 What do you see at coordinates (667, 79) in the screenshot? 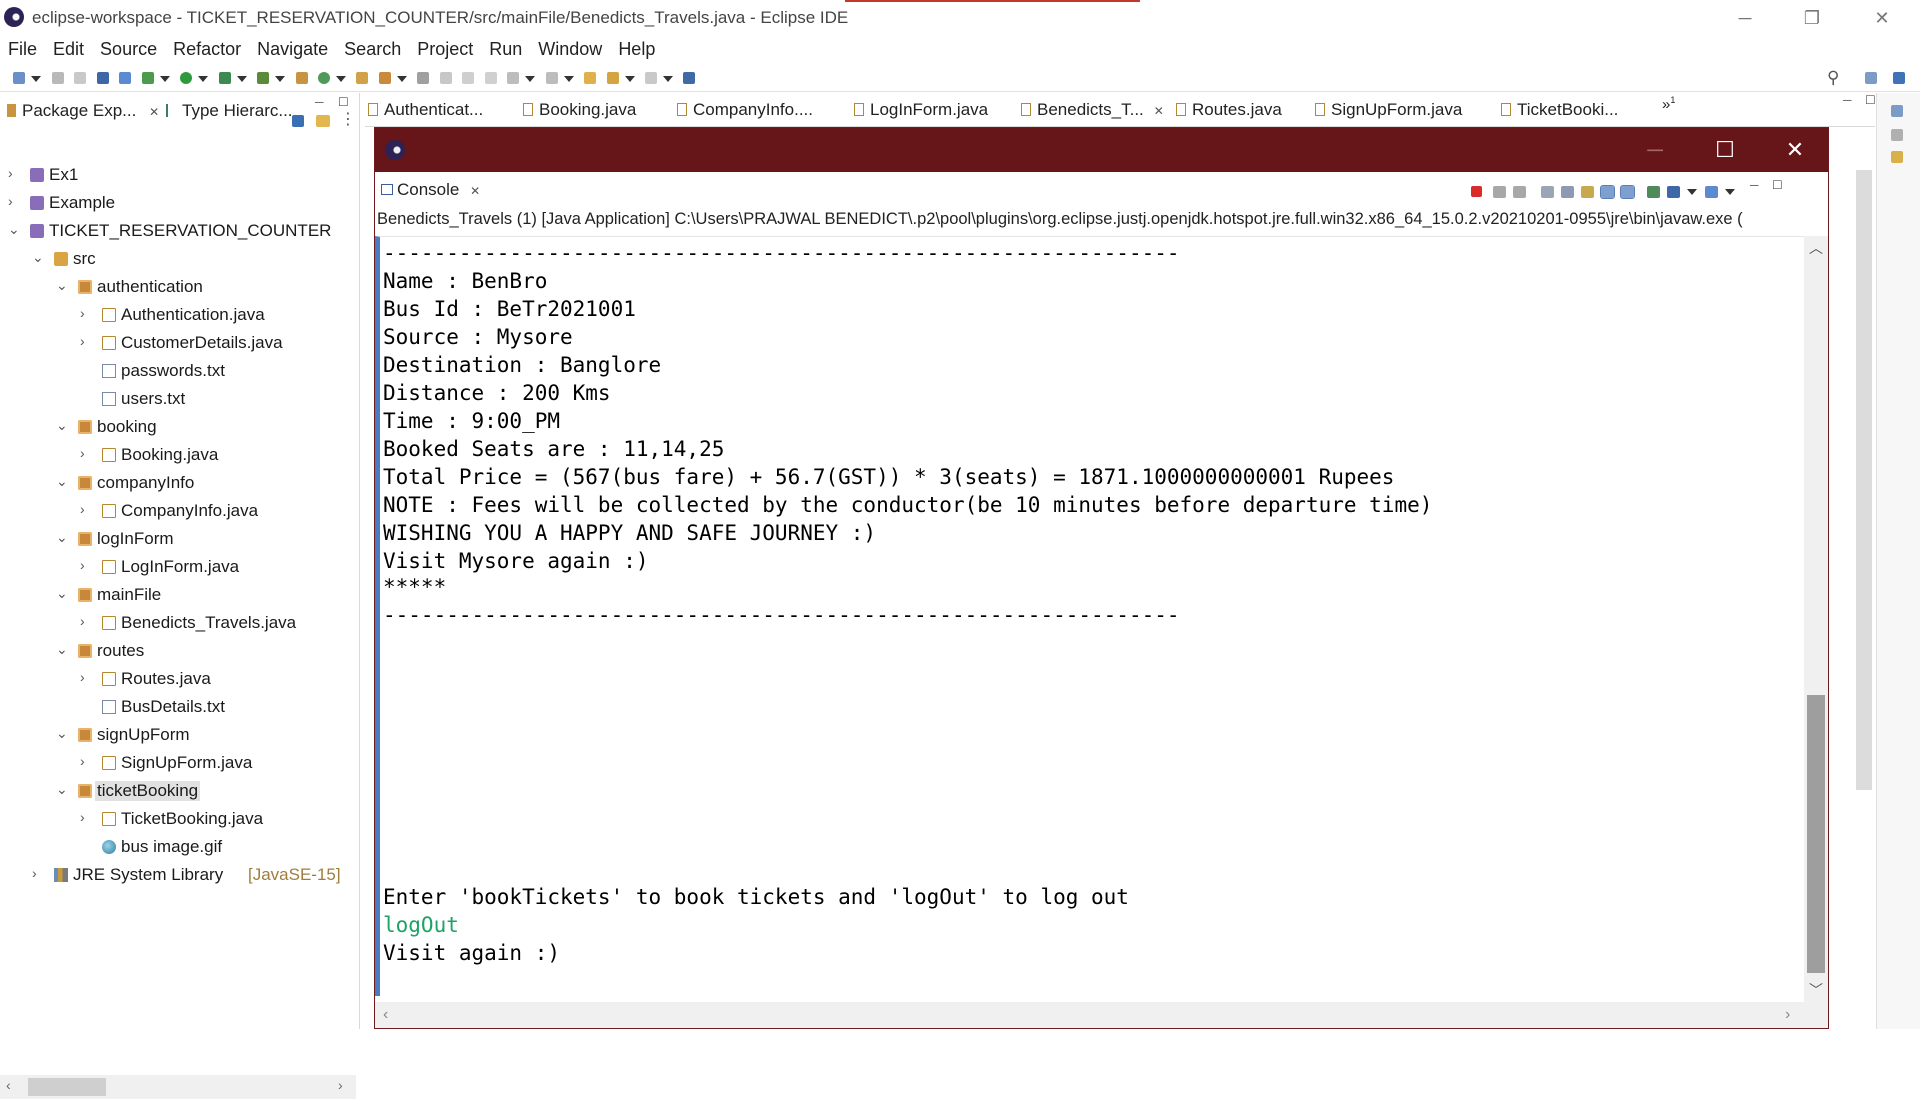
I see `forward-dropdown-icon` at bounding box center [667, 79].